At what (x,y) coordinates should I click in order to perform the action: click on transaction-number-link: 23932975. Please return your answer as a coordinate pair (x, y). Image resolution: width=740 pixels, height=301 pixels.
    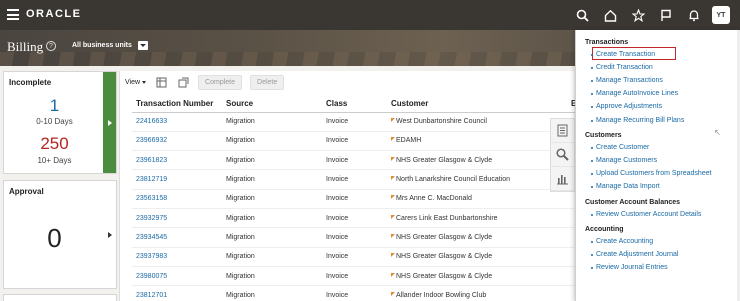
    Looking at the image, I should click on (177, 218).